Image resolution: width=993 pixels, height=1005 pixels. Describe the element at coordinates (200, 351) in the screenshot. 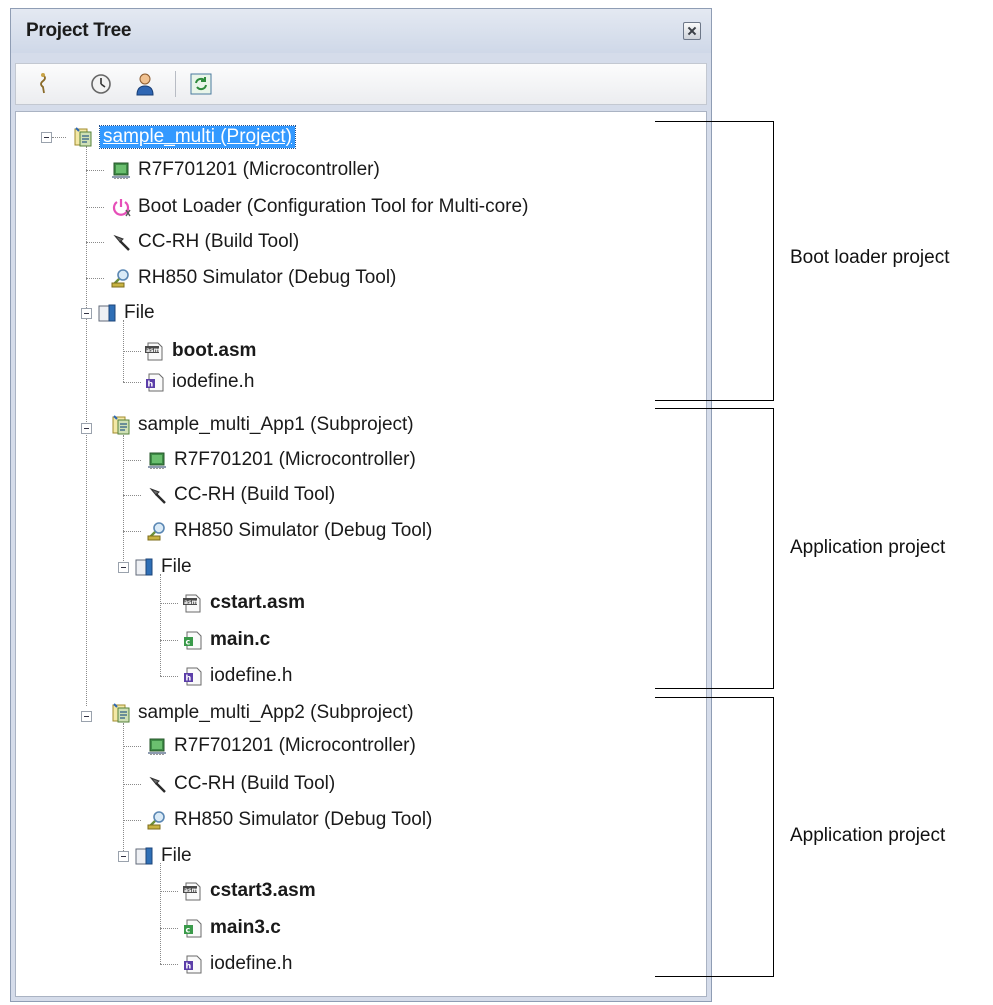

I see `tree-node-file: boot.asm` at that location.